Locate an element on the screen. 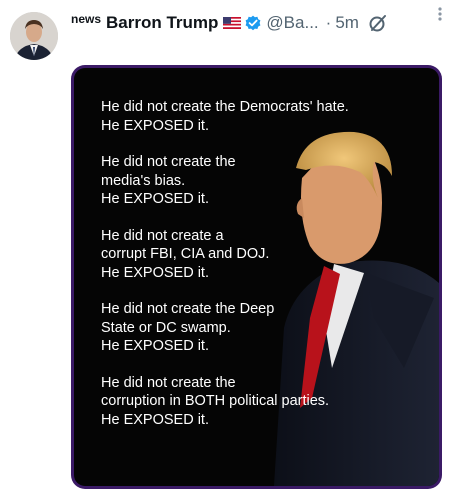  post-time: 5m is located at coordinates (347, 23).